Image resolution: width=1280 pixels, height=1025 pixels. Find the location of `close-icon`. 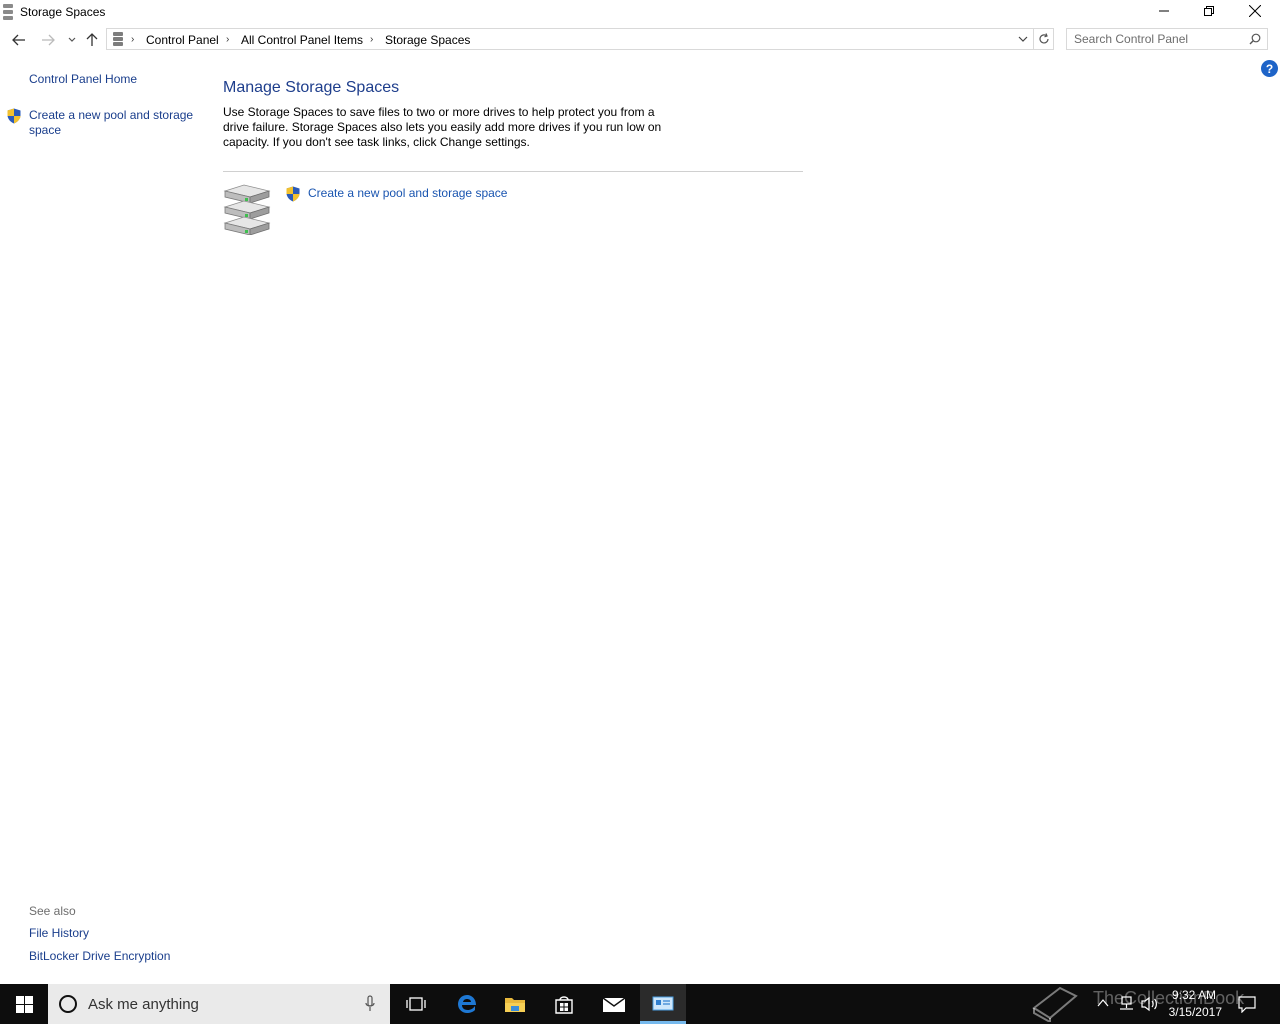

close-icon is located at coordinates (1255, 11).